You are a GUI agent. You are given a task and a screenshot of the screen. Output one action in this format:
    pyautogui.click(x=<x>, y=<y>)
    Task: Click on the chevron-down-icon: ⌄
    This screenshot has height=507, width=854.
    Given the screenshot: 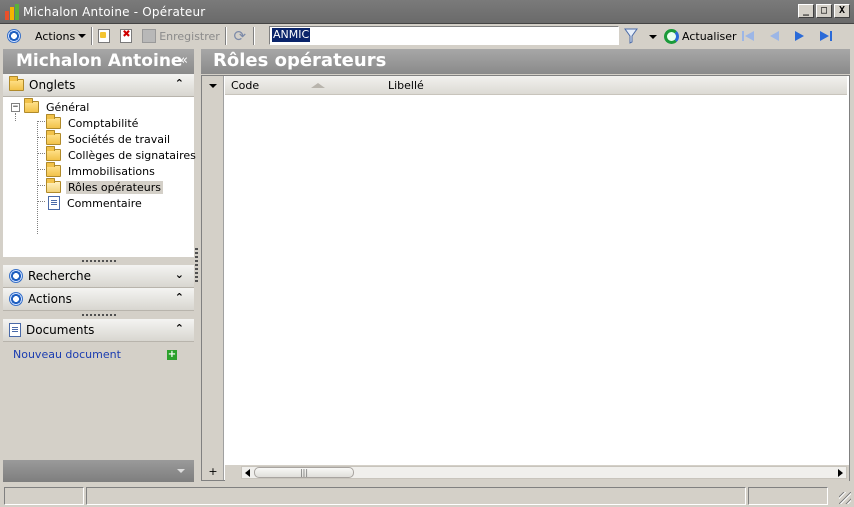 What is the action you would take?
    pyautogui.click(x=179, y=274)
    